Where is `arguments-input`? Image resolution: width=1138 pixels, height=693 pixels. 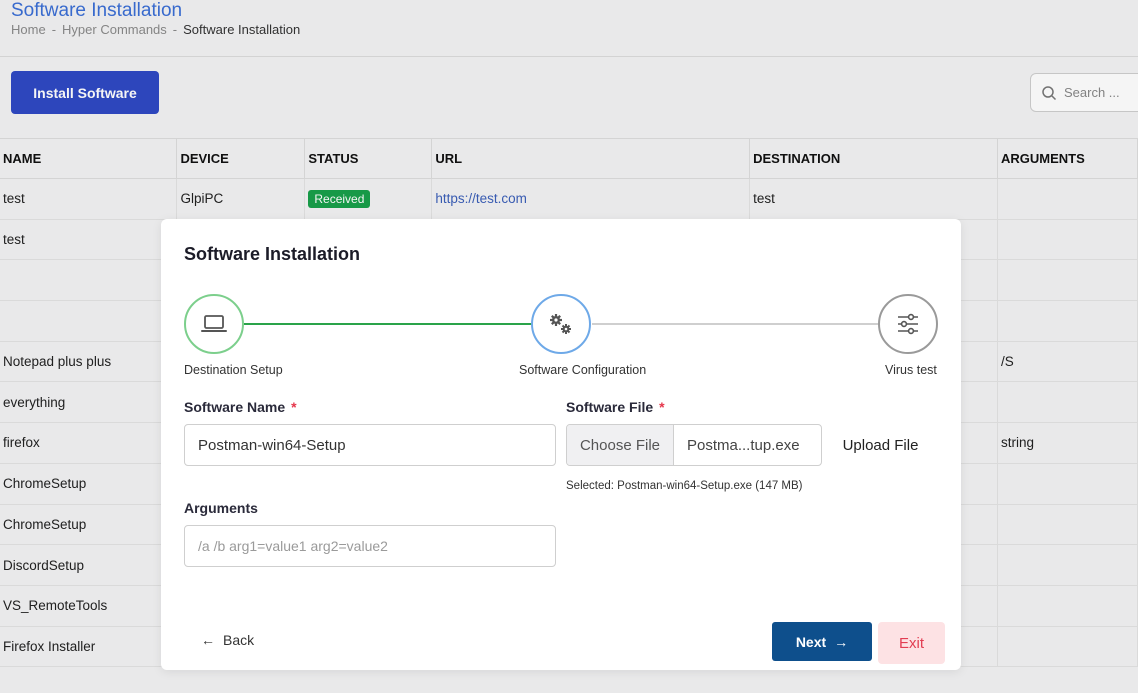 arguments-input is located at coordinates (370, 546).